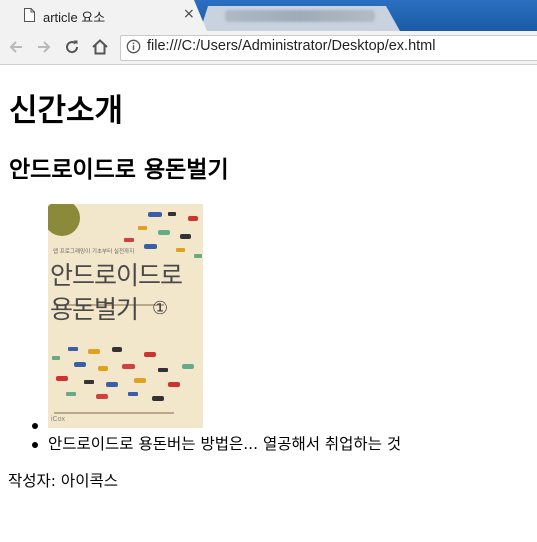  What do you see at coordinates (66, 111) in the screenshot?
I see `page-title: 신간소개` at bounding box center [66, 111].